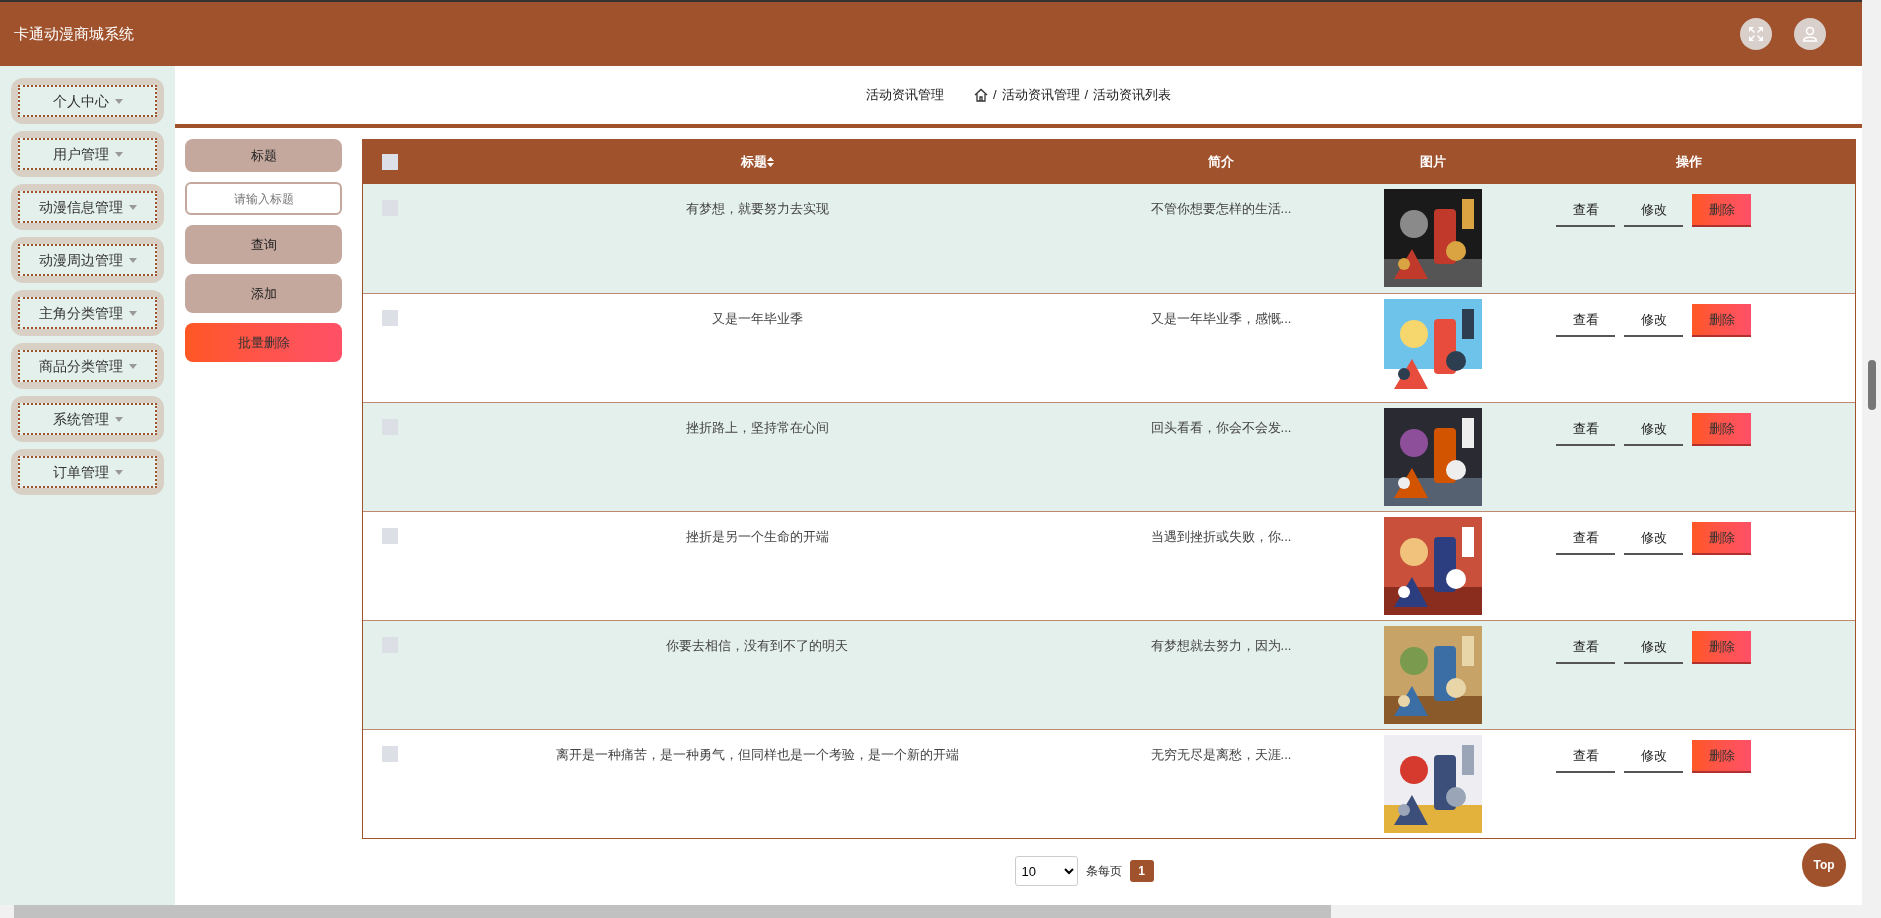 This screenshot has height=918, width=1881. I want to click on table-cell-text: 离开是一种痛苦，是一种勇气，但同样也是一个考验，是一个新的开端, so click(757, 755).